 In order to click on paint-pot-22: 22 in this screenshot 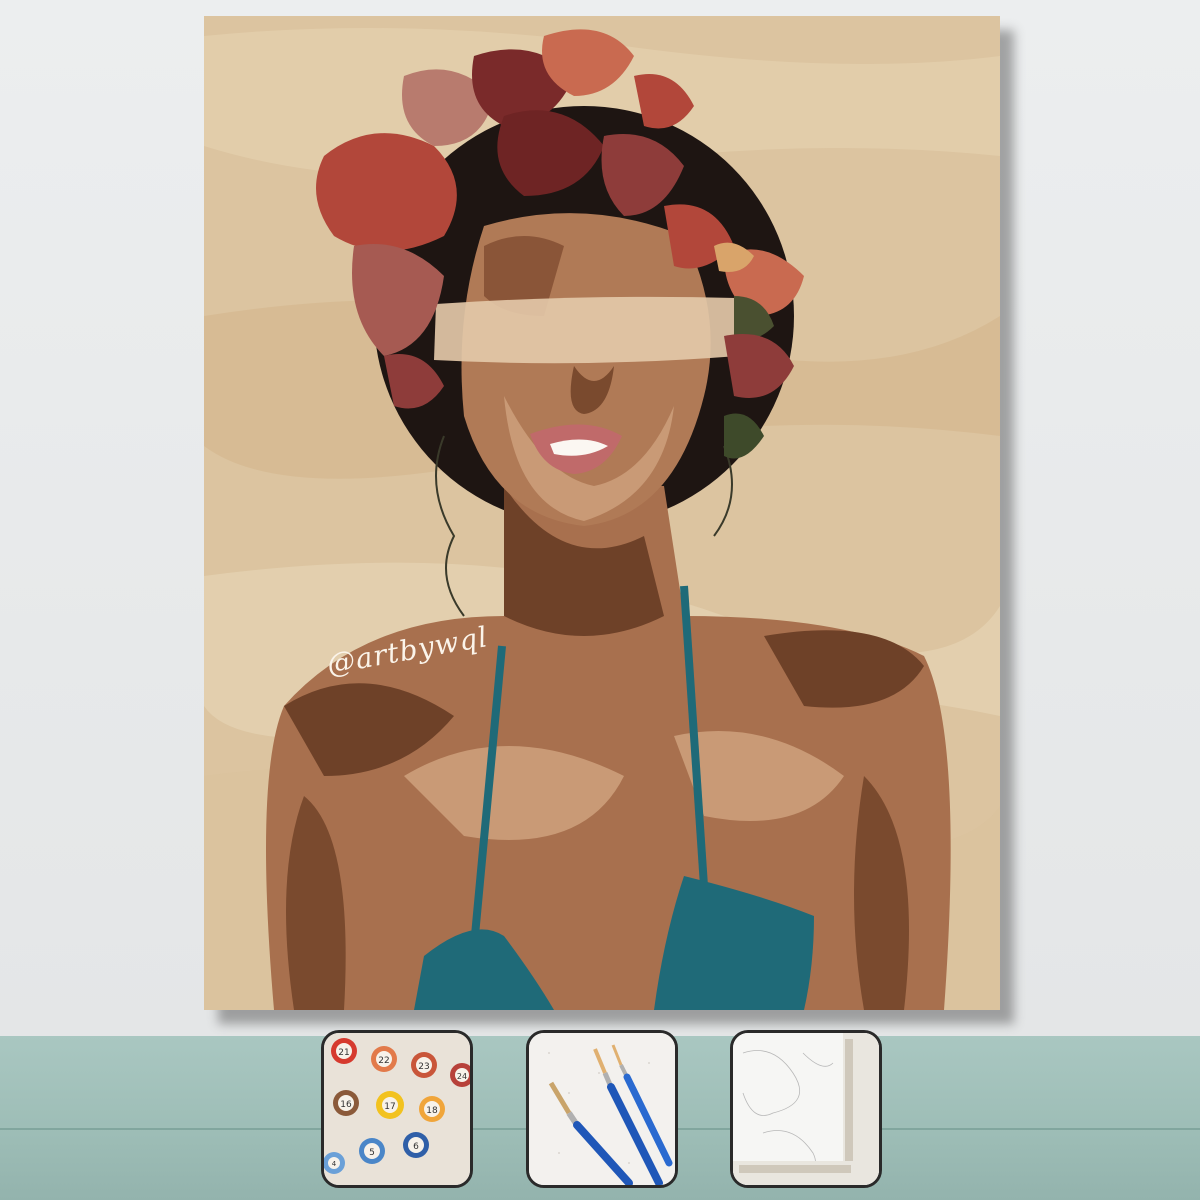, I will do `click(384, 1059)`.